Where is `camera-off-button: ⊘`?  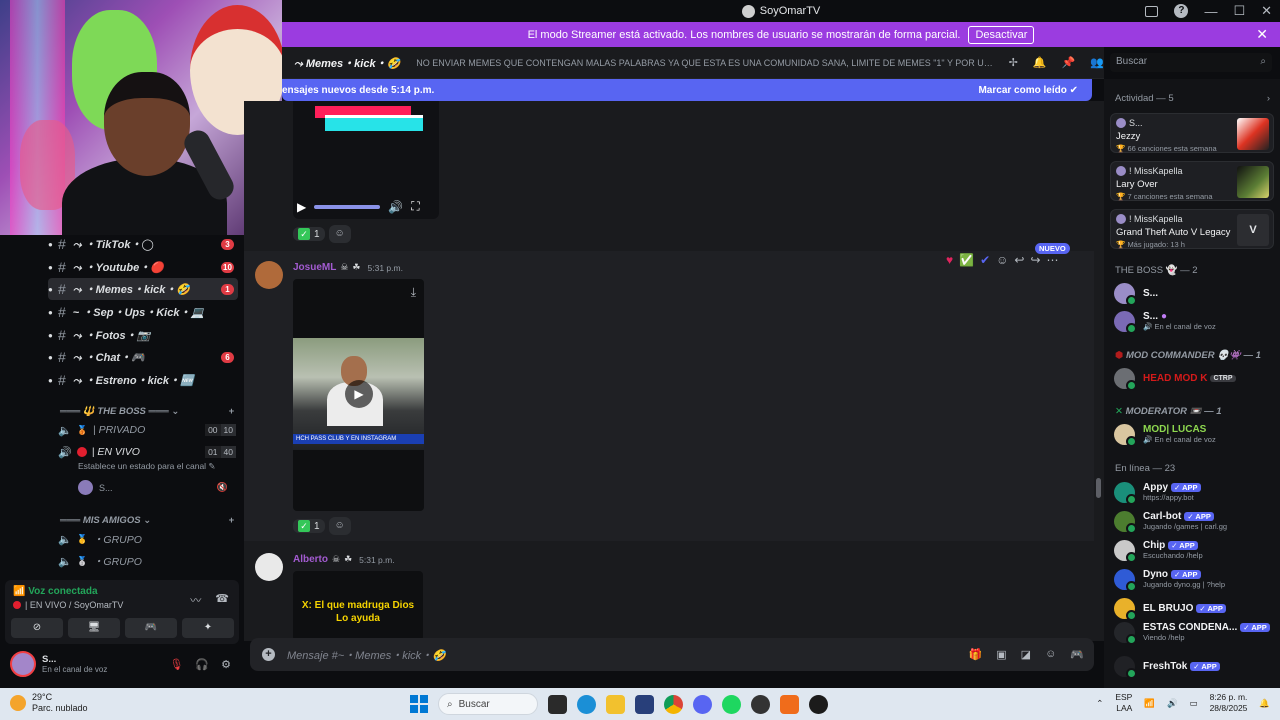 camera-off-button: ⊘ is located at coordinates (37, 628).